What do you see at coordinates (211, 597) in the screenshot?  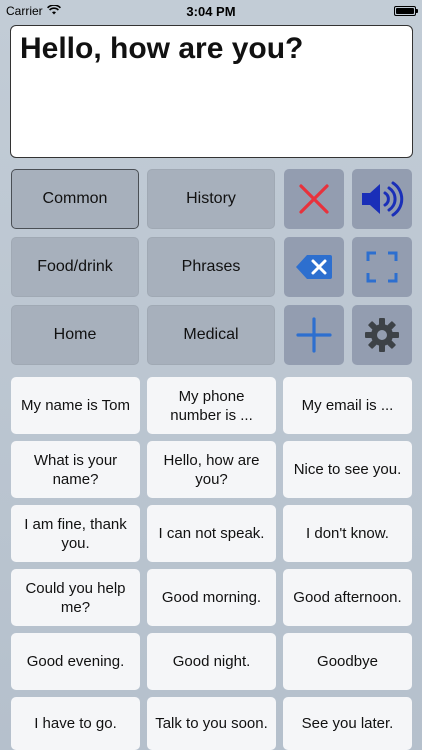 I see `phrase-button: Good morning.` at bounding box center [211, 597].